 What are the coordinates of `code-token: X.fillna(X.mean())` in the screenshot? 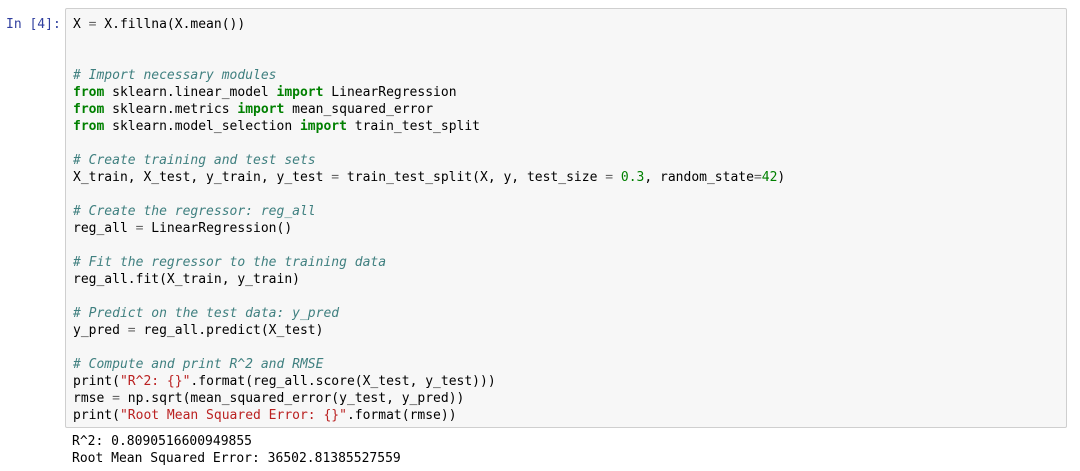 It's located at (171, 24).